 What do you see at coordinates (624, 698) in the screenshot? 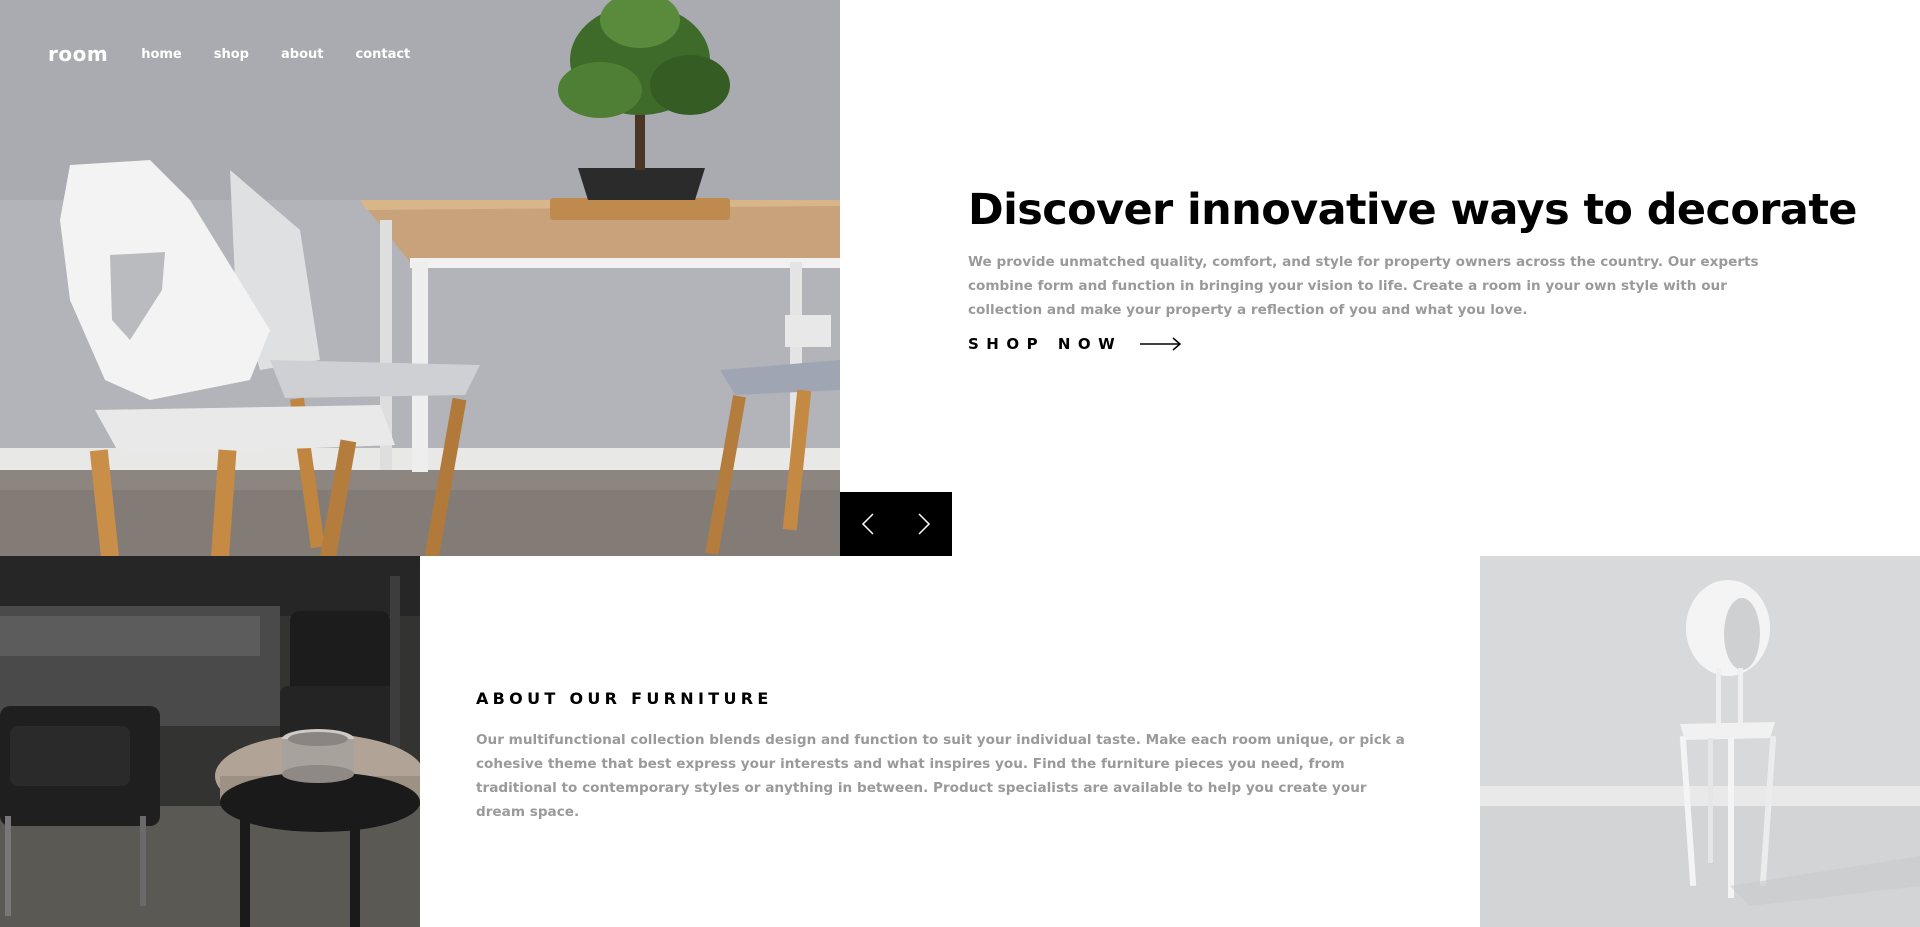
I see `about-heading: ABOUT OUR FURNITURE` at bounding box center [624, 698].